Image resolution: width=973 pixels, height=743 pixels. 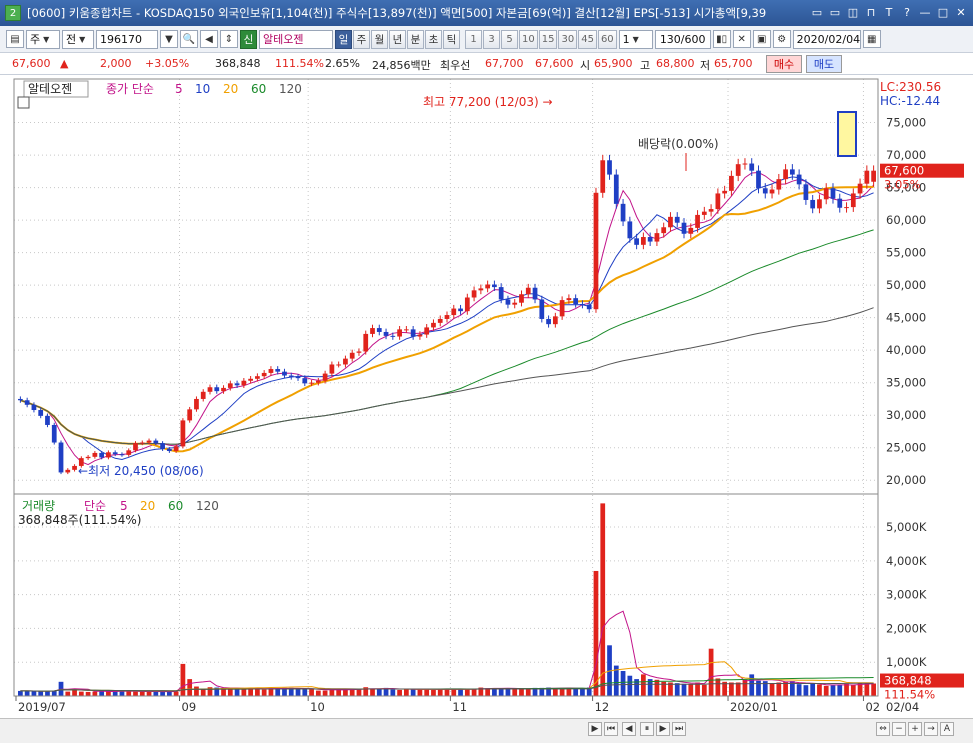 What do you see at coordinates (595, 729) in the screenshot?
I see `scroll-right-icon: ▶` at bounding box center [595, 729].